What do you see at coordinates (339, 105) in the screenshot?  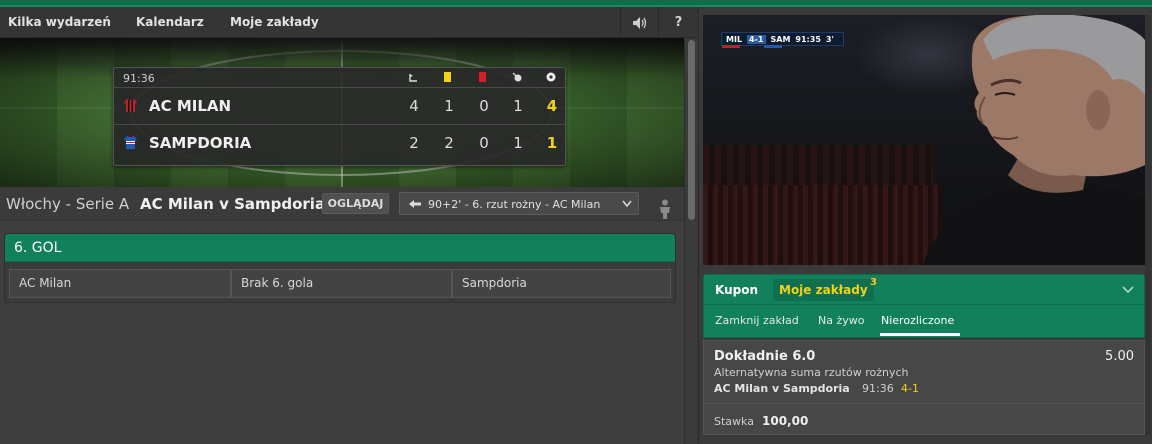 I see `team-row-home: AC MILAN 4 1 0 1 4` at bounding box center [339, 105].